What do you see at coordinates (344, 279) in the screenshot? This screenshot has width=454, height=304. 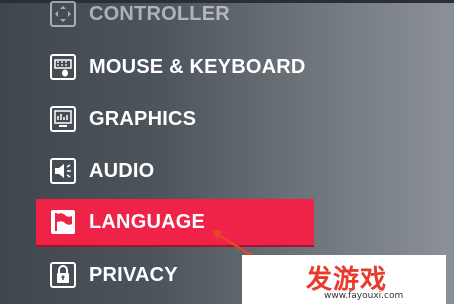 I see `watermark: 发游戏 www.fayouxi.com` at bounding box center [344, 279].